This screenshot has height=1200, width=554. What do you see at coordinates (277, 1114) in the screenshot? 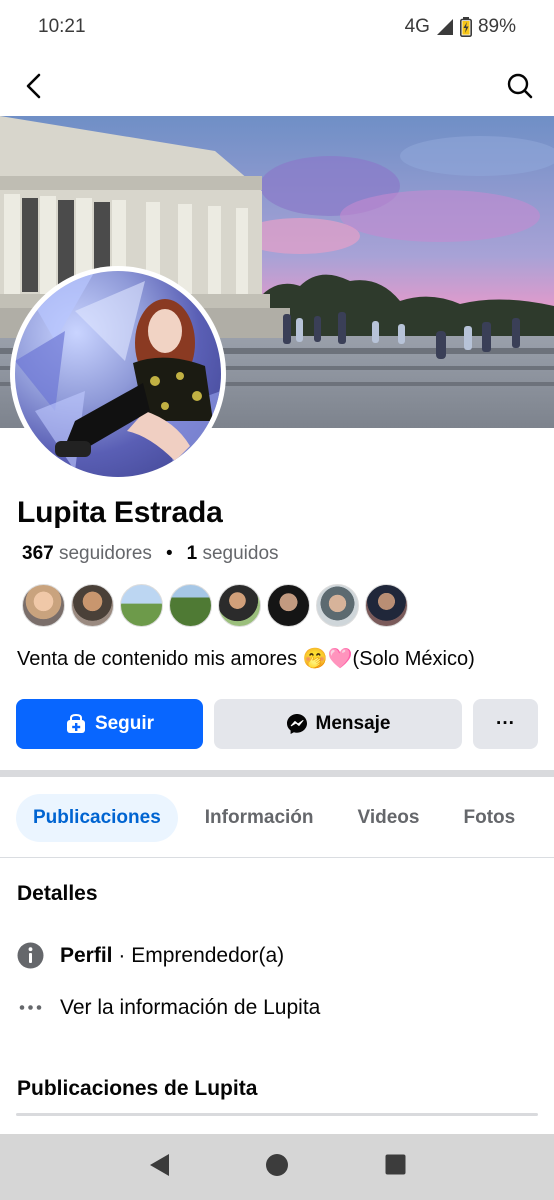
I see `posts-divider` at bounding box center [277, 1114].